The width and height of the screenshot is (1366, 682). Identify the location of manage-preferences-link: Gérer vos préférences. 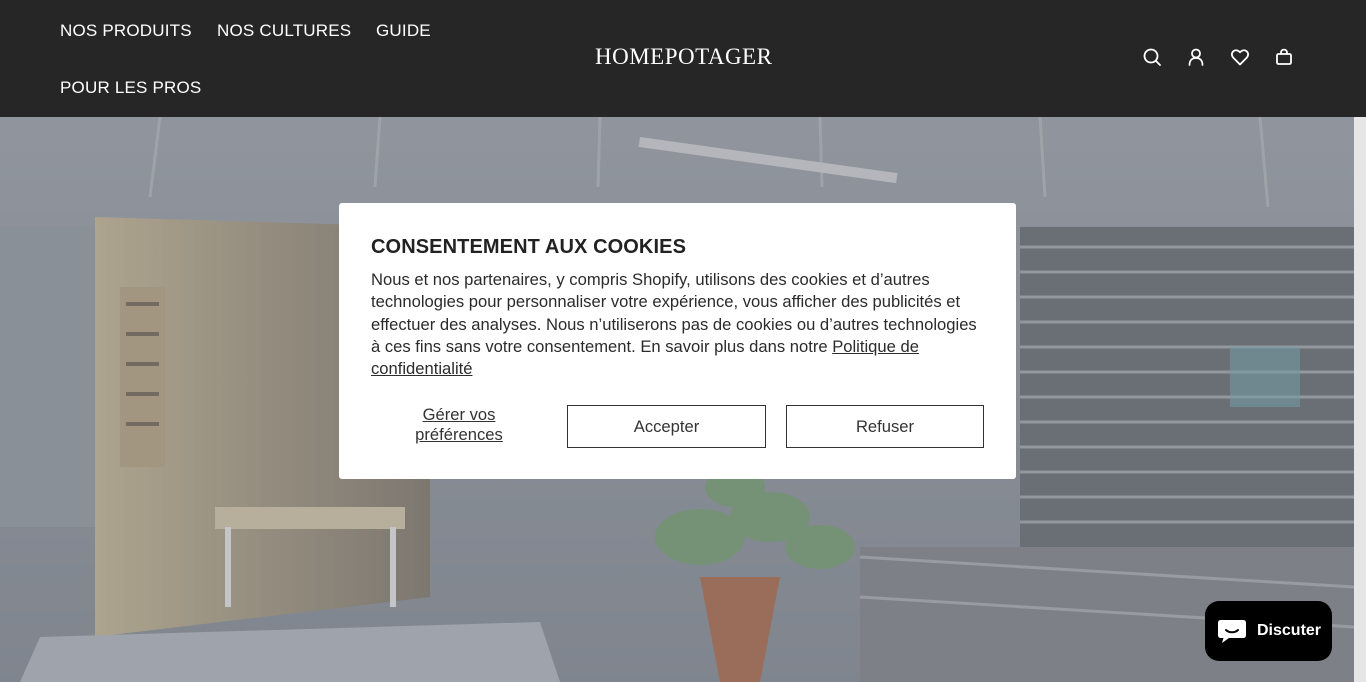
(459, 425).